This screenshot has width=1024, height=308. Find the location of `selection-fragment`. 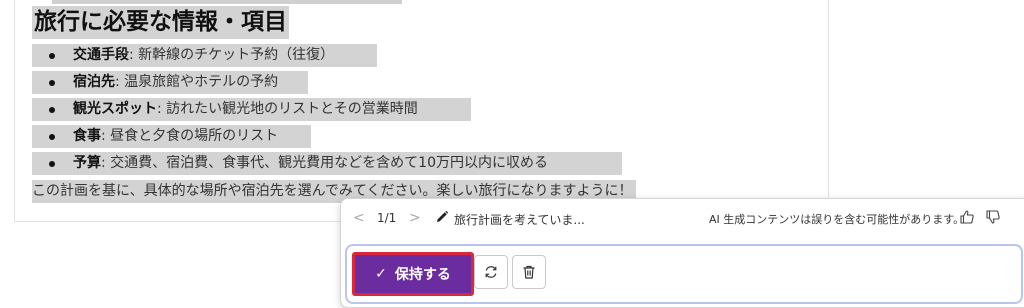

selection-fragment is located at coordinates (227, 2).